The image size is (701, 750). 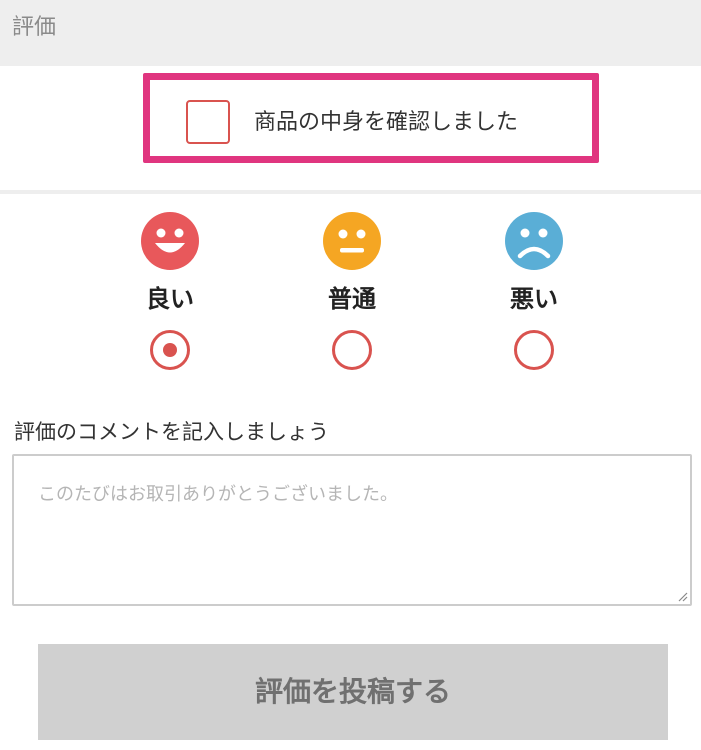 I want to click on rating-option-bad: 悪い, so click(x=534, y=292).